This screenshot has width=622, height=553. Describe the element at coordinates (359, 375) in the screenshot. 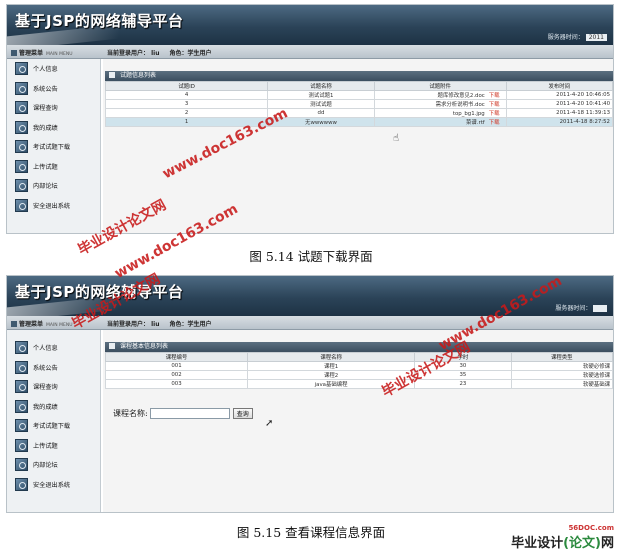

I see `table-row: 002 课程2 35 软硬选修课` at that location.